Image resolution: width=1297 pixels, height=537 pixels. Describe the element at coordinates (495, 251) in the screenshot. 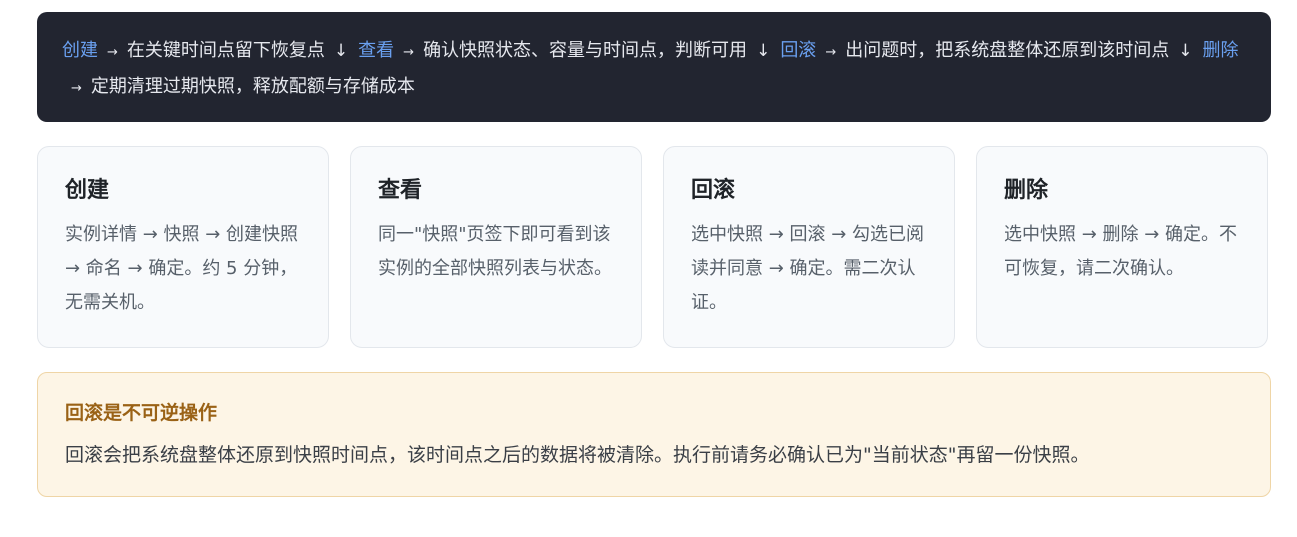

I see `card-description: 同一"快照"页签下即可看到该实例的全部快照列表与状态。` at that location.